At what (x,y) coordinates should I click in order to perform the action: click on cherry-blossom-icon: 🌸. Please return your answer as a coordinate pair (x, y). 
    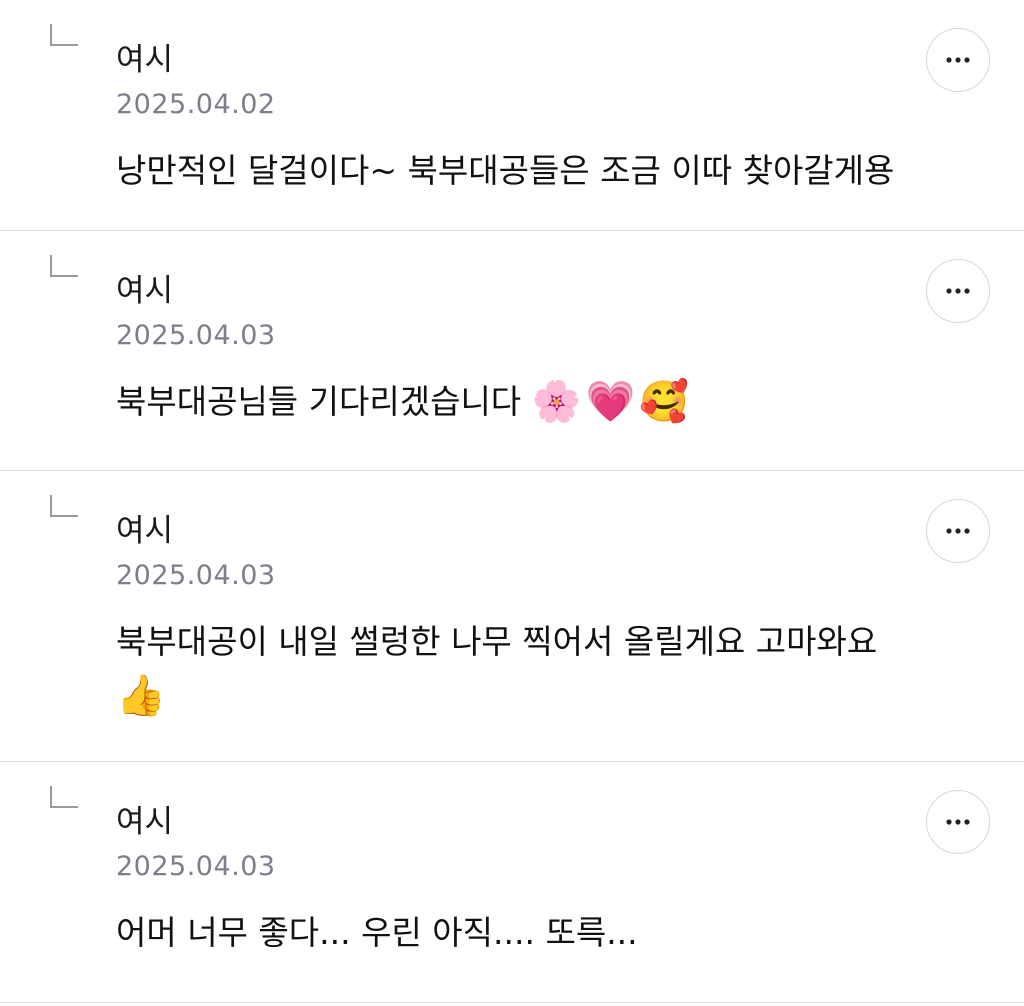
    Looking at the image, I should click on (556, 402).